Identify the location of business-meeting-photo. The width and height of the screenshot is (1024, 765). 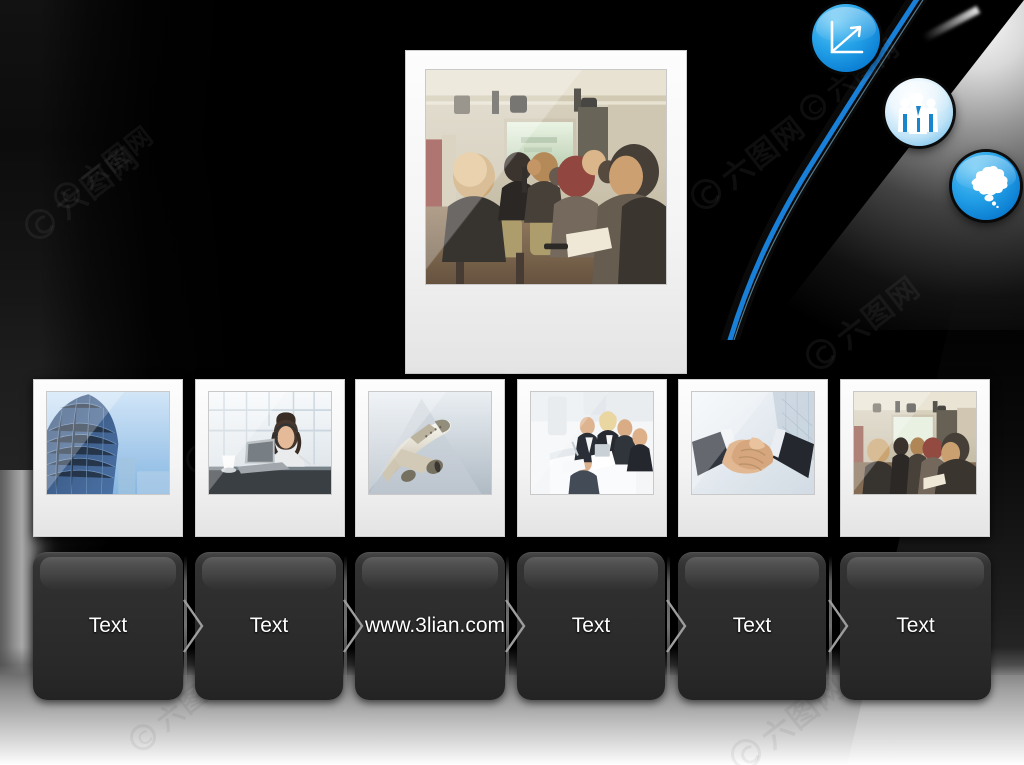
(592, 443).